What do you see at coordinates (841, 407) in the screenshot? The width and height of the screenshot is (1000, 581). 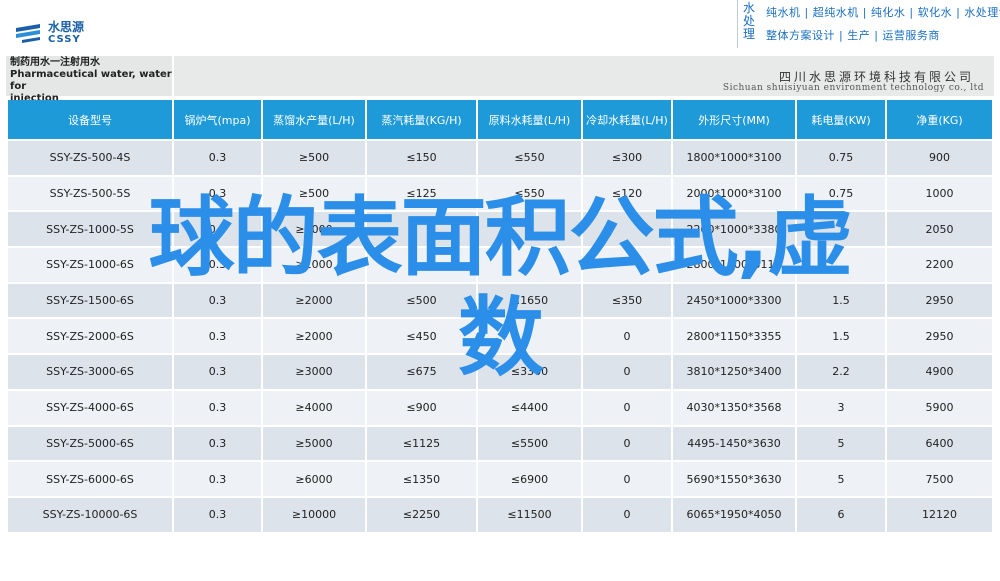 I see `cell-power: 3` at bounding box center [841, 407].